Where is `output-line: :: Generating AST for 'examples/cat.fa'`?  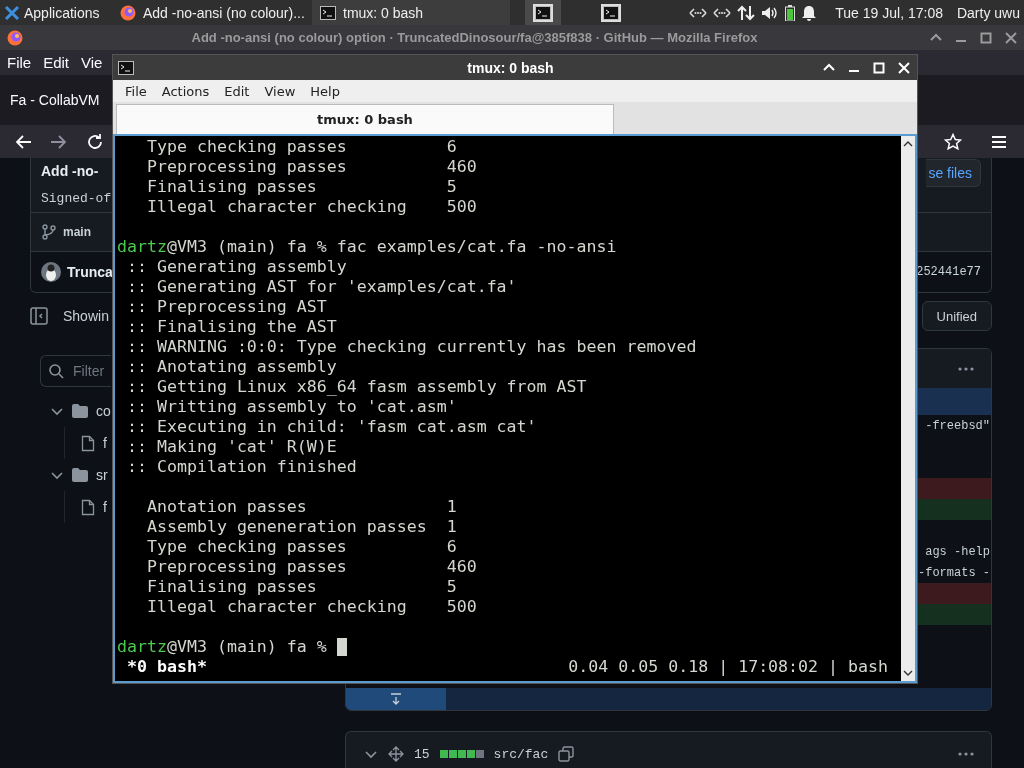 output-line: :: Generating AST for 'examples/cat.fa' is located at coordinates (322, 287).